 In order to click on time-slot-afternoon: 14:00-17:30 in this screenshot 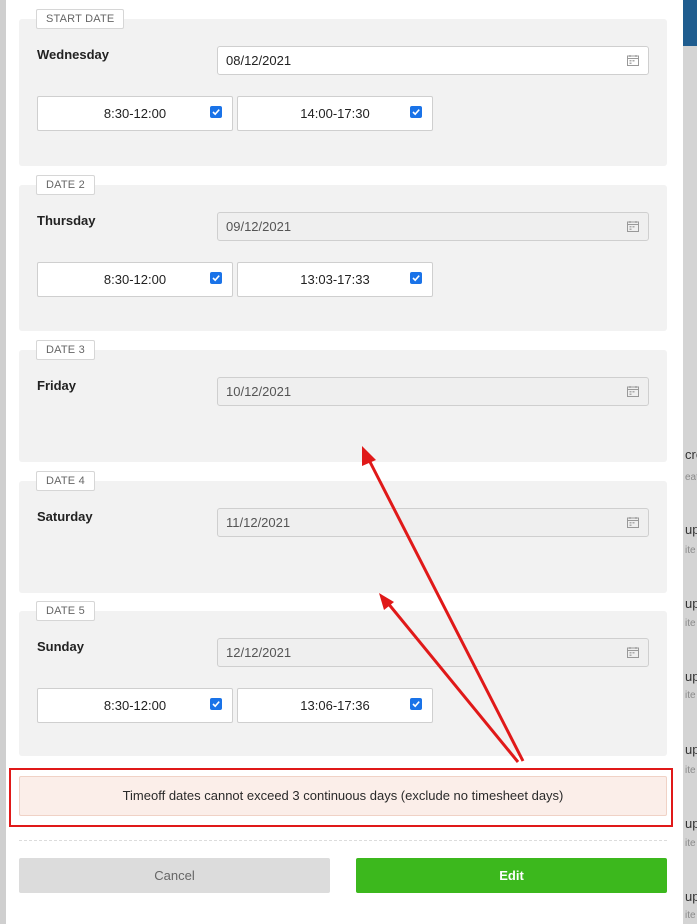, I will do `click(335, 113)`.